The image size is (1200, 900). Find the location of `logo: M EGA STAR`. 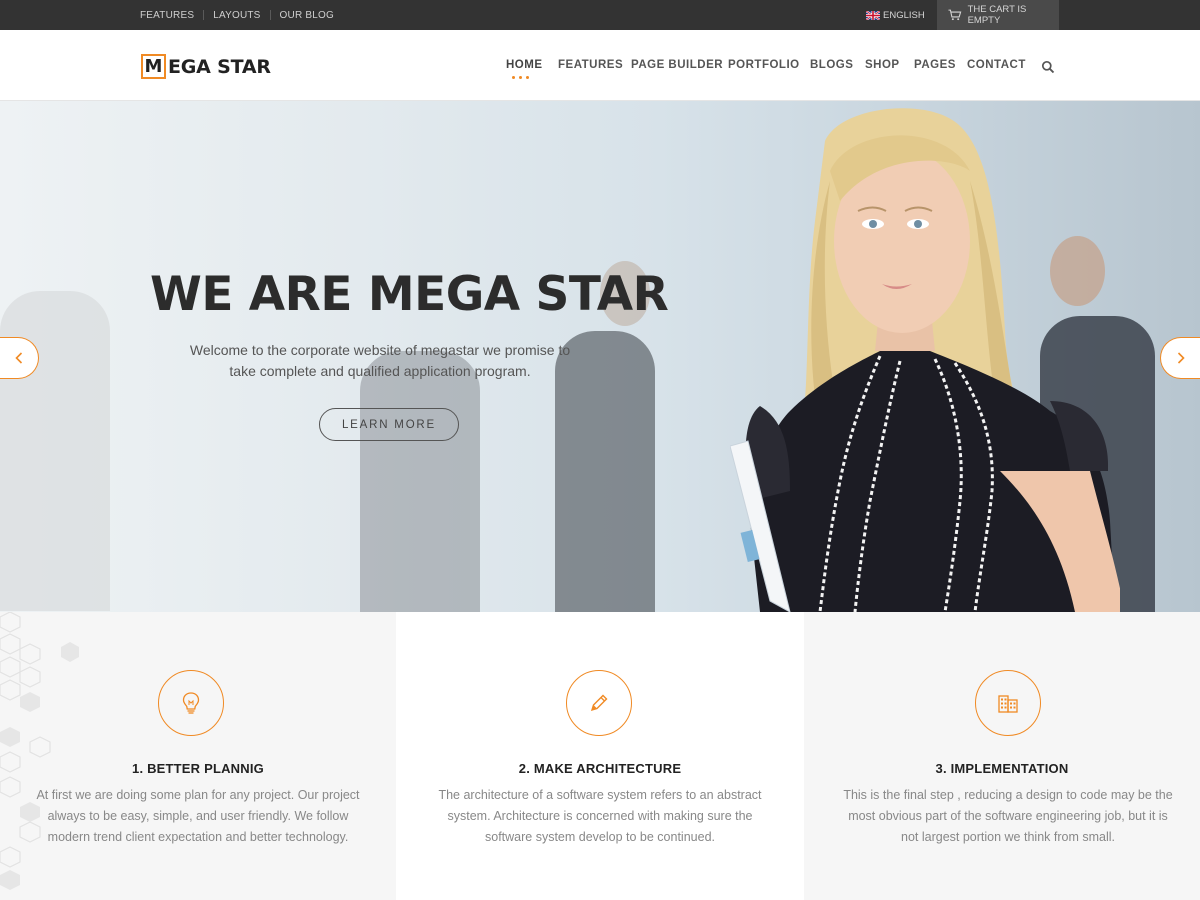

logo: M EGA STAR is located at coordinates (206, 66).